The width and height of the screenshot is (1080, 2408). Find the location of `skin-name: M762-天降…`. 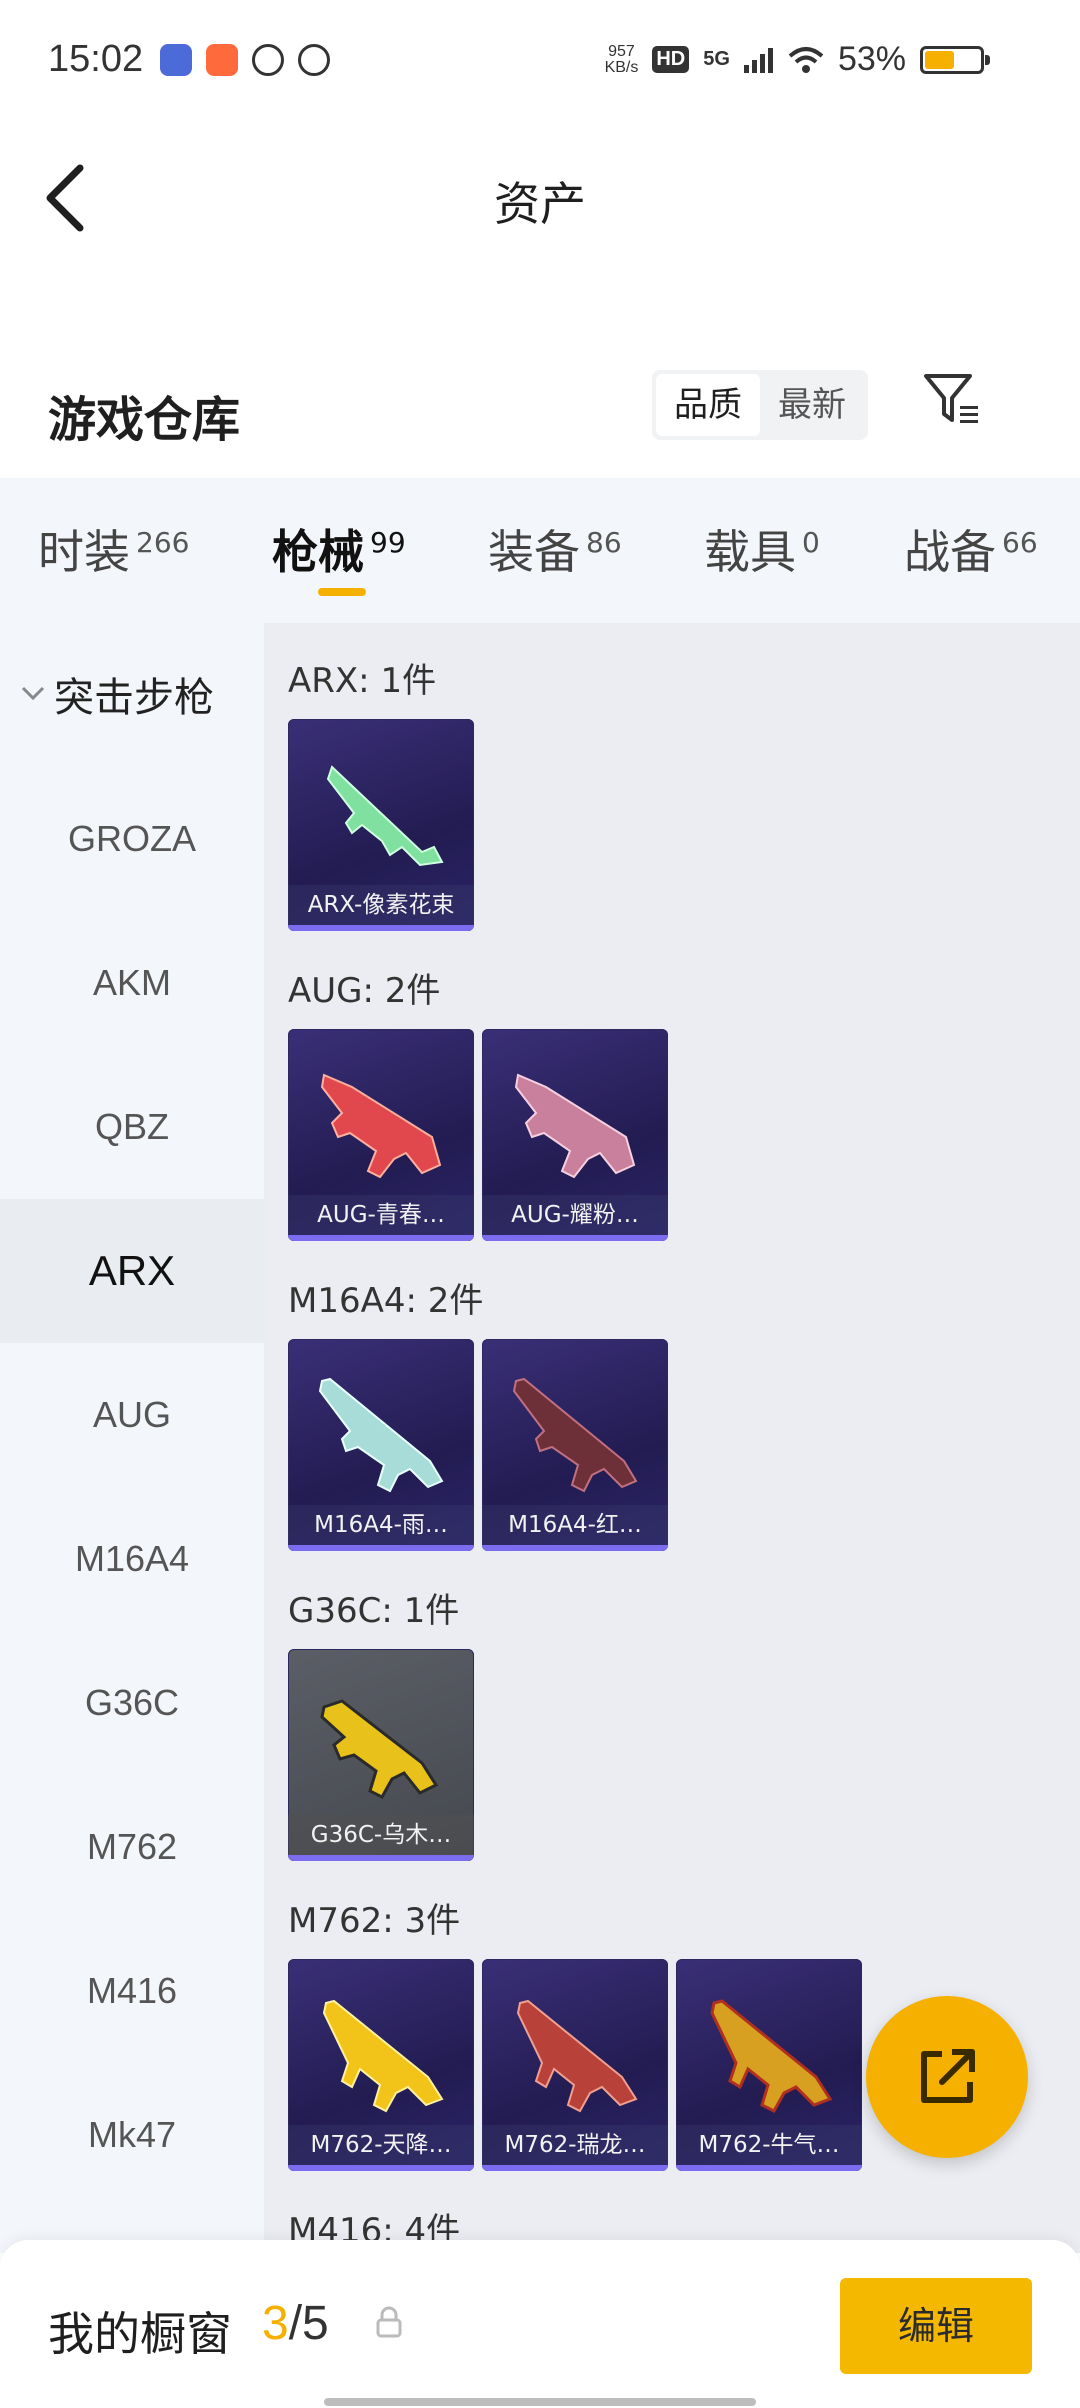

skin-name: M762-天降… is located at coordinates (381, 2145).